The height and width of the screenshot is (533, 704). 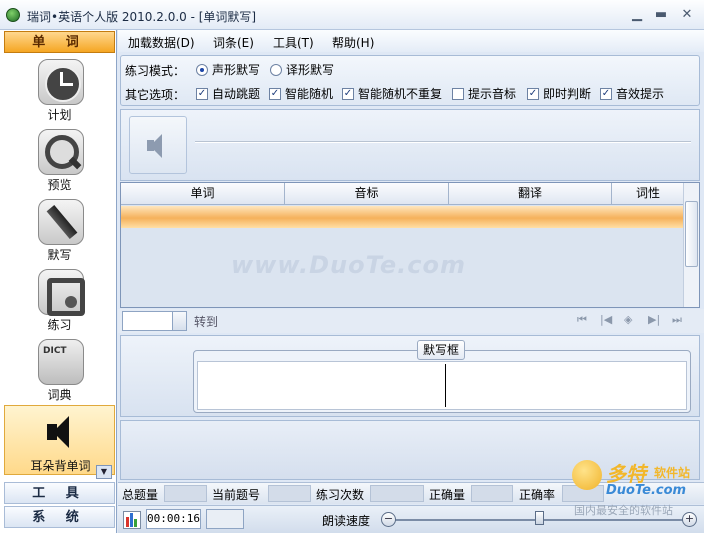 What do you see at coordinates (410, 145) in the screenshot?
I see `pronunciation-pane` at bounding box center [410, 145].